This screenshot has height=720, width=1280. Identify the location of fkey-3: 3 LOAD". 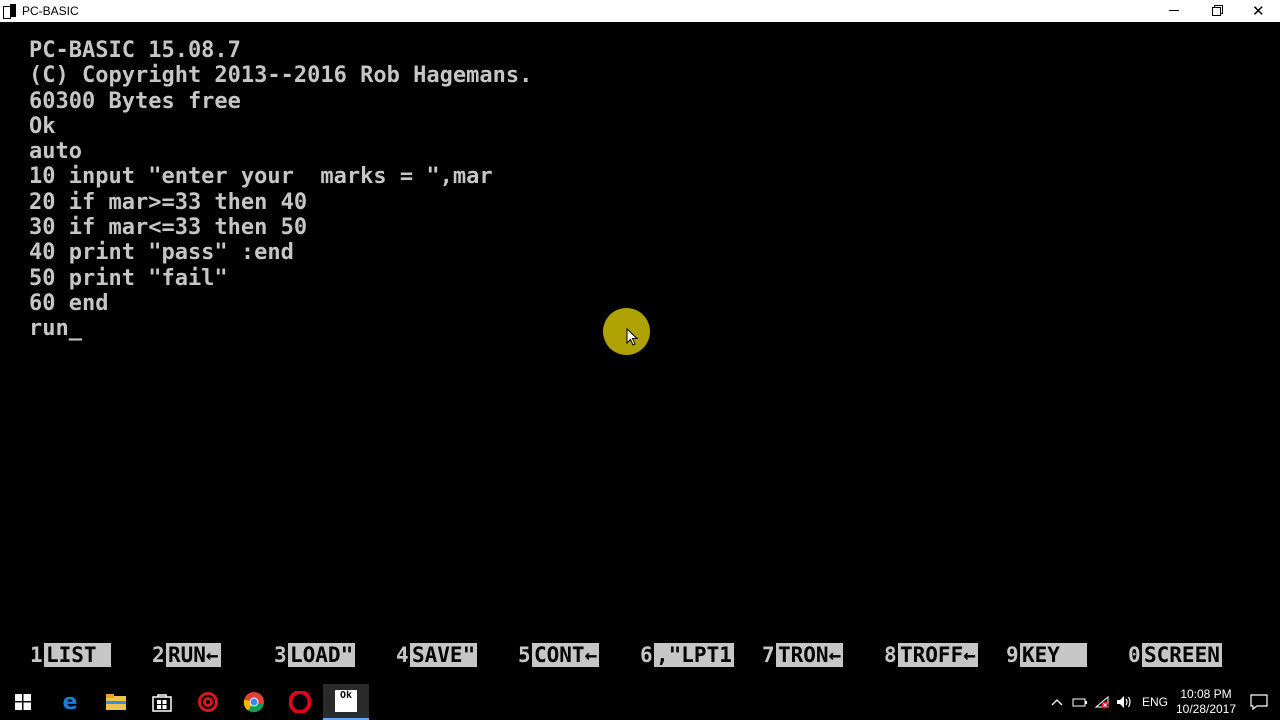
(315, 655).